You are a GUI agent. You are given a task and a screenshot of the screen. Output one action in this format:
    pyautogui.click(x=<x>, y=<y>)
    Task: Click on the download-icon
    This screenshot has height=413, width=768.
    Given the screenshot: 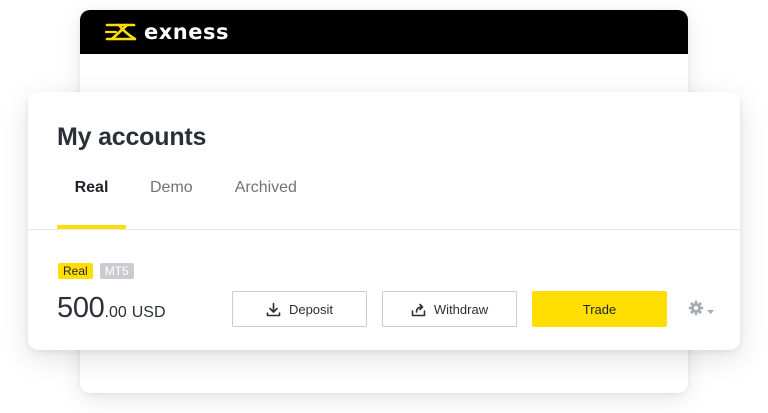 What is the action you would take?
    pyautogui.click(x=273, y=309)
    